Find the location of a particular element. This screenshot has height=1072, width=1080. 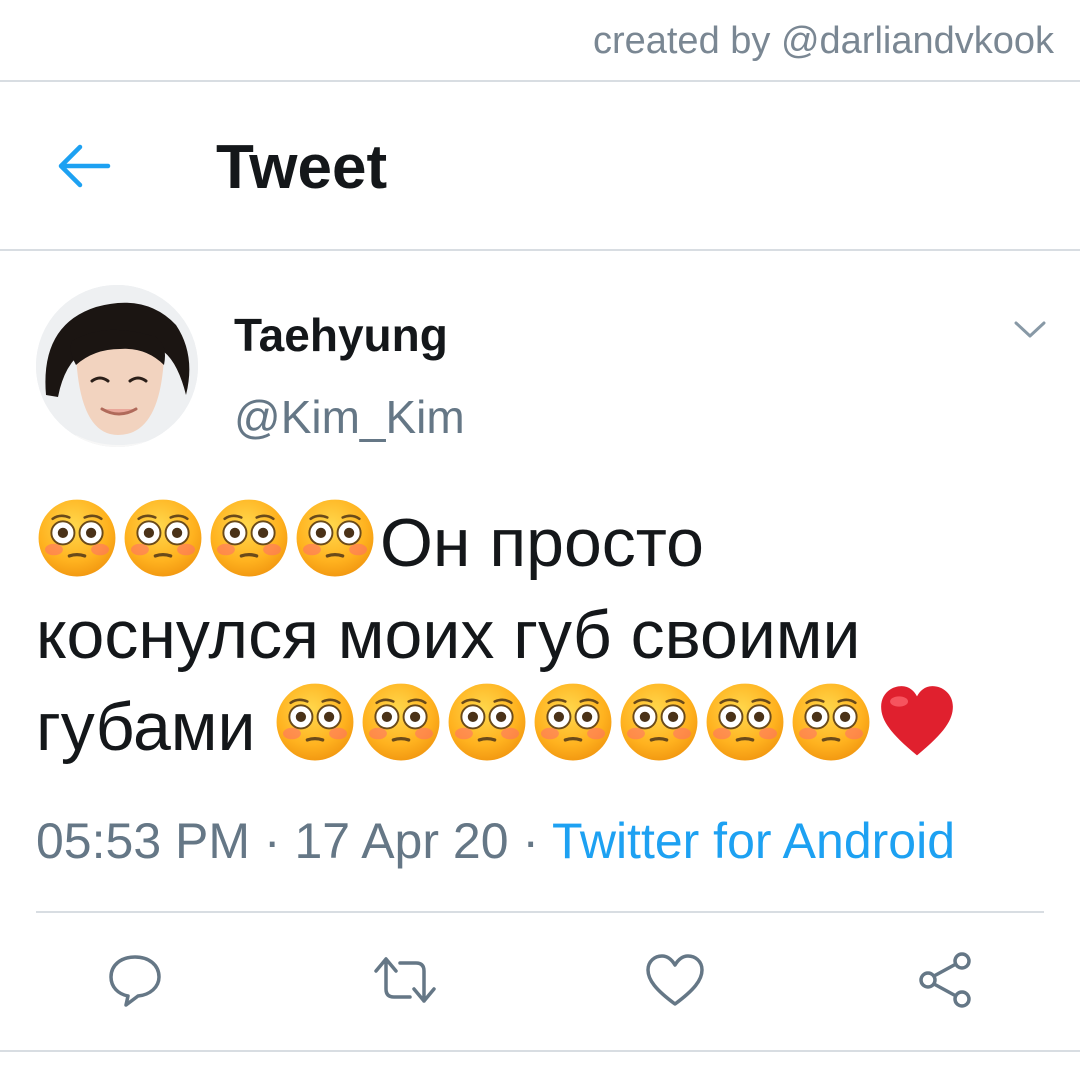

tweet-options-button is located at coordinates (1030, 330).